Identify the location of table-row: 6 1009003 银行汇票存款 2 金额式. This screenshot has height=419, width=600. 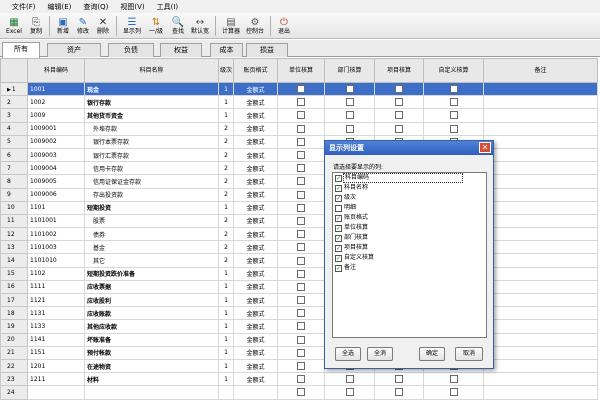
(299, 155).